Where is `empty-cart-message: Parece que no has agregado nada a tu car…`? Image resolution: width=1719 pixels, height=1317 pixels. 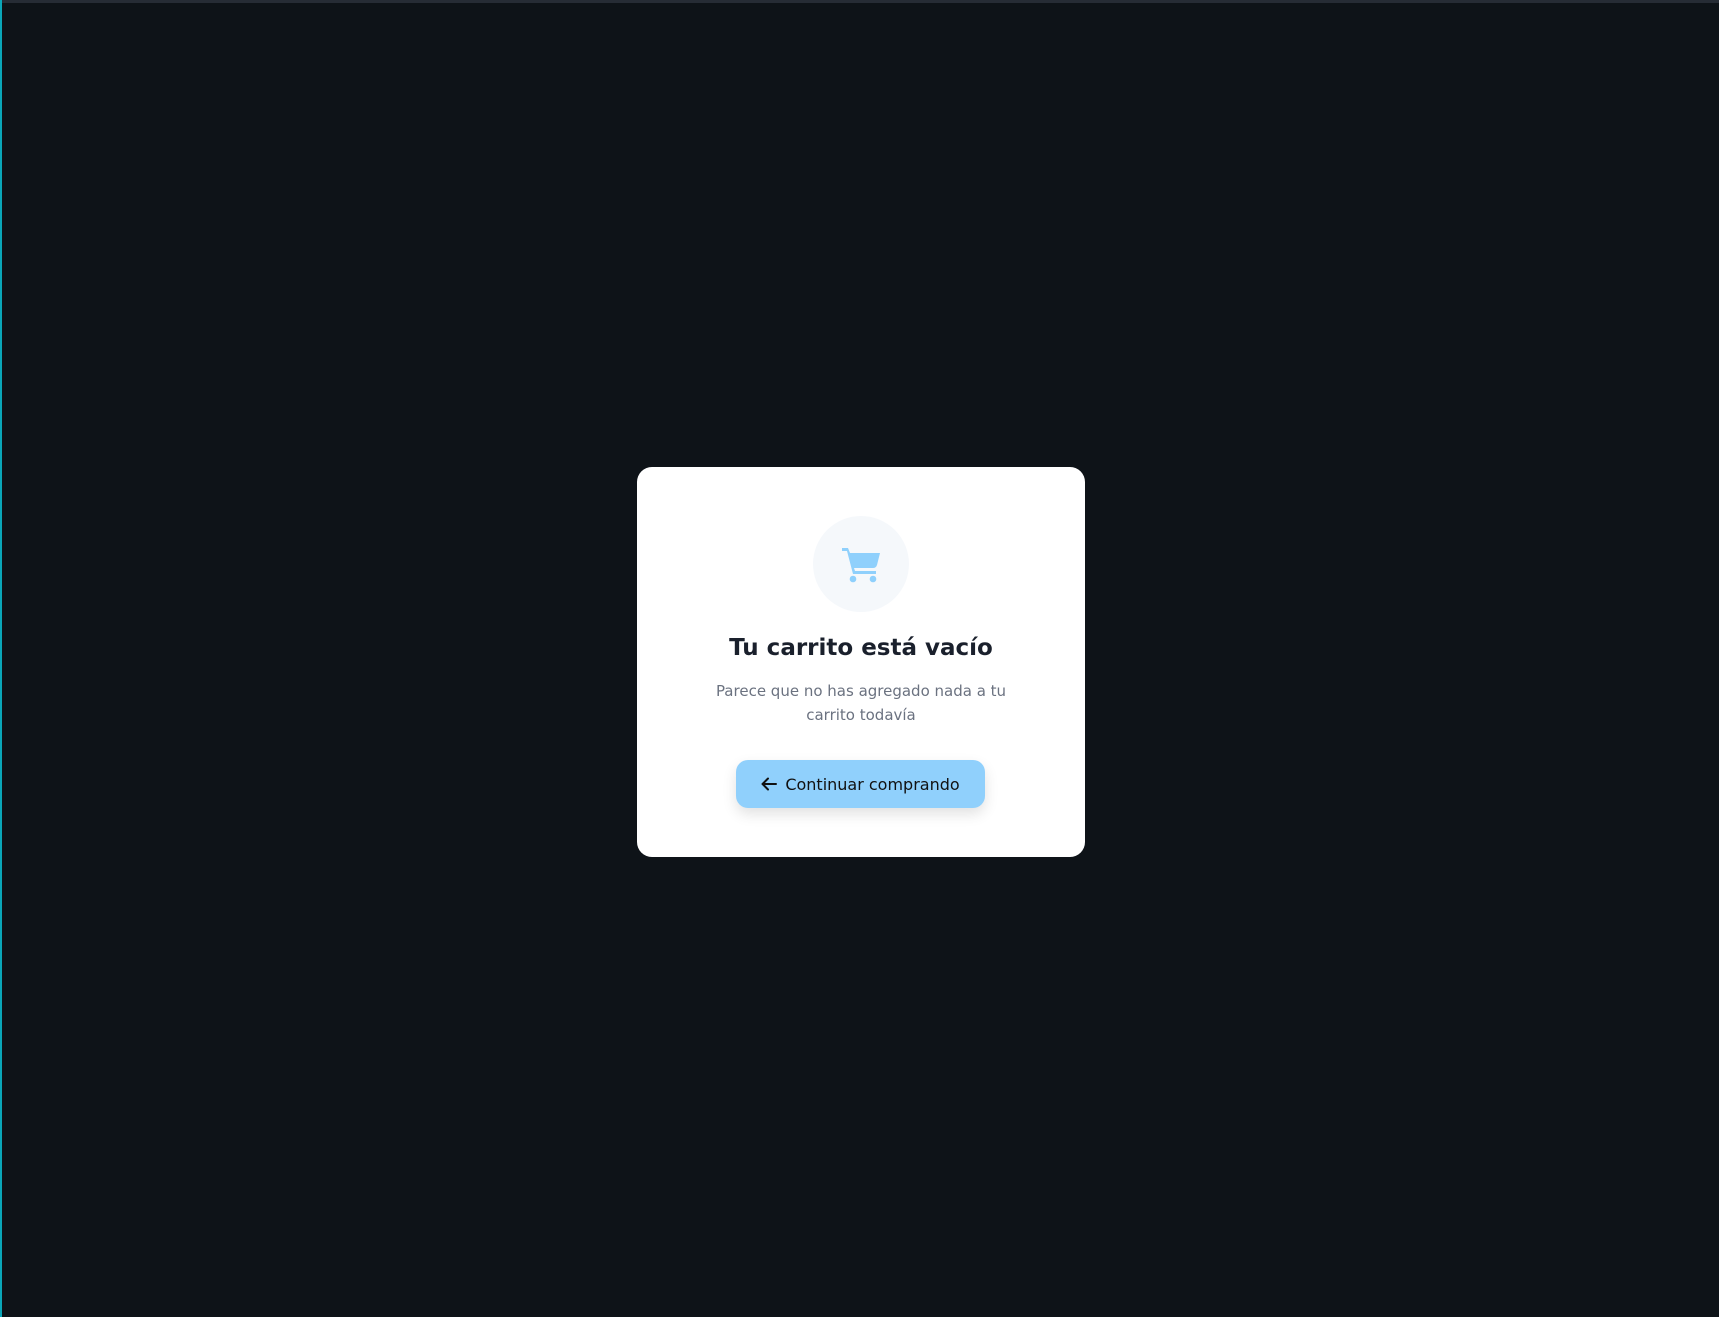 empty-cart-message: Parece que no has agregado nada a tu car… is located at coordinates (861, 703).